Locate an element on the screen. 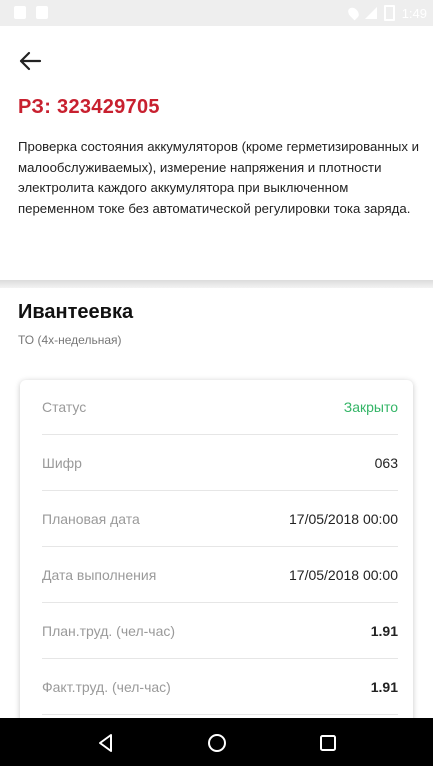 The image size is (433, 766). nav-back-button is located at coordinates (106, 743).